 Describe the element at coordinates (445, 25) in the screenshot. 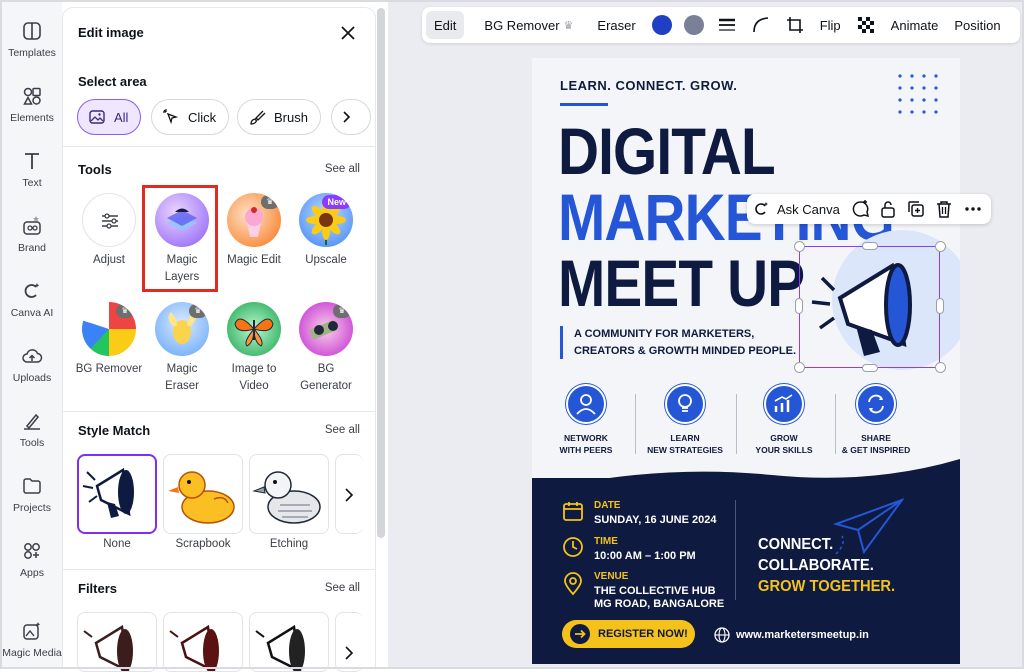

I see `edit-button: Edit` at that location.